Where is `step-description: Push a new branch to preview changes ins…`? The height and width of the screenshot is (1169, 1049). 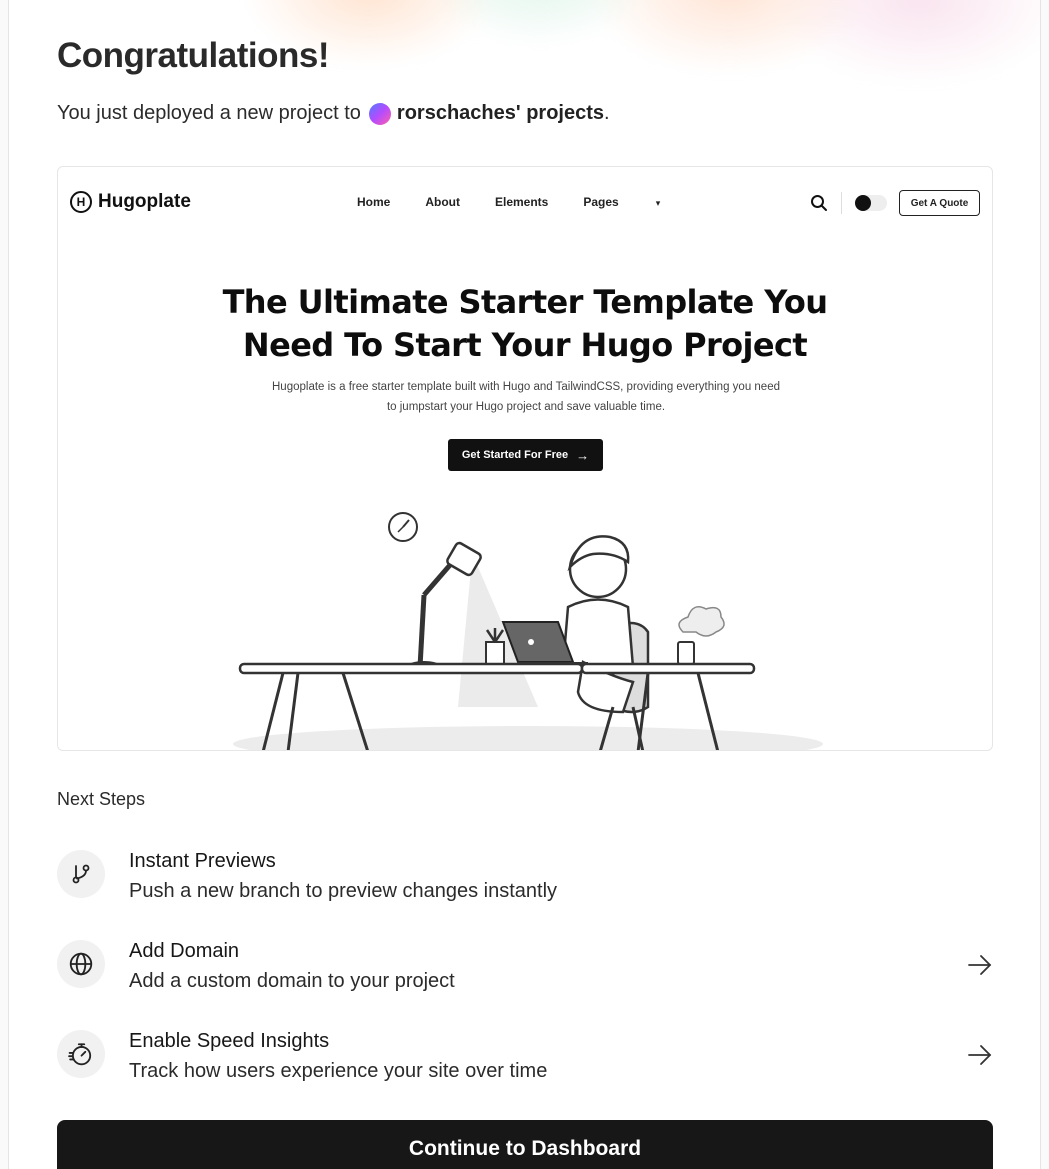 step-description: Push a new branch to preview changes ins… is located at coordinates (343, 891).